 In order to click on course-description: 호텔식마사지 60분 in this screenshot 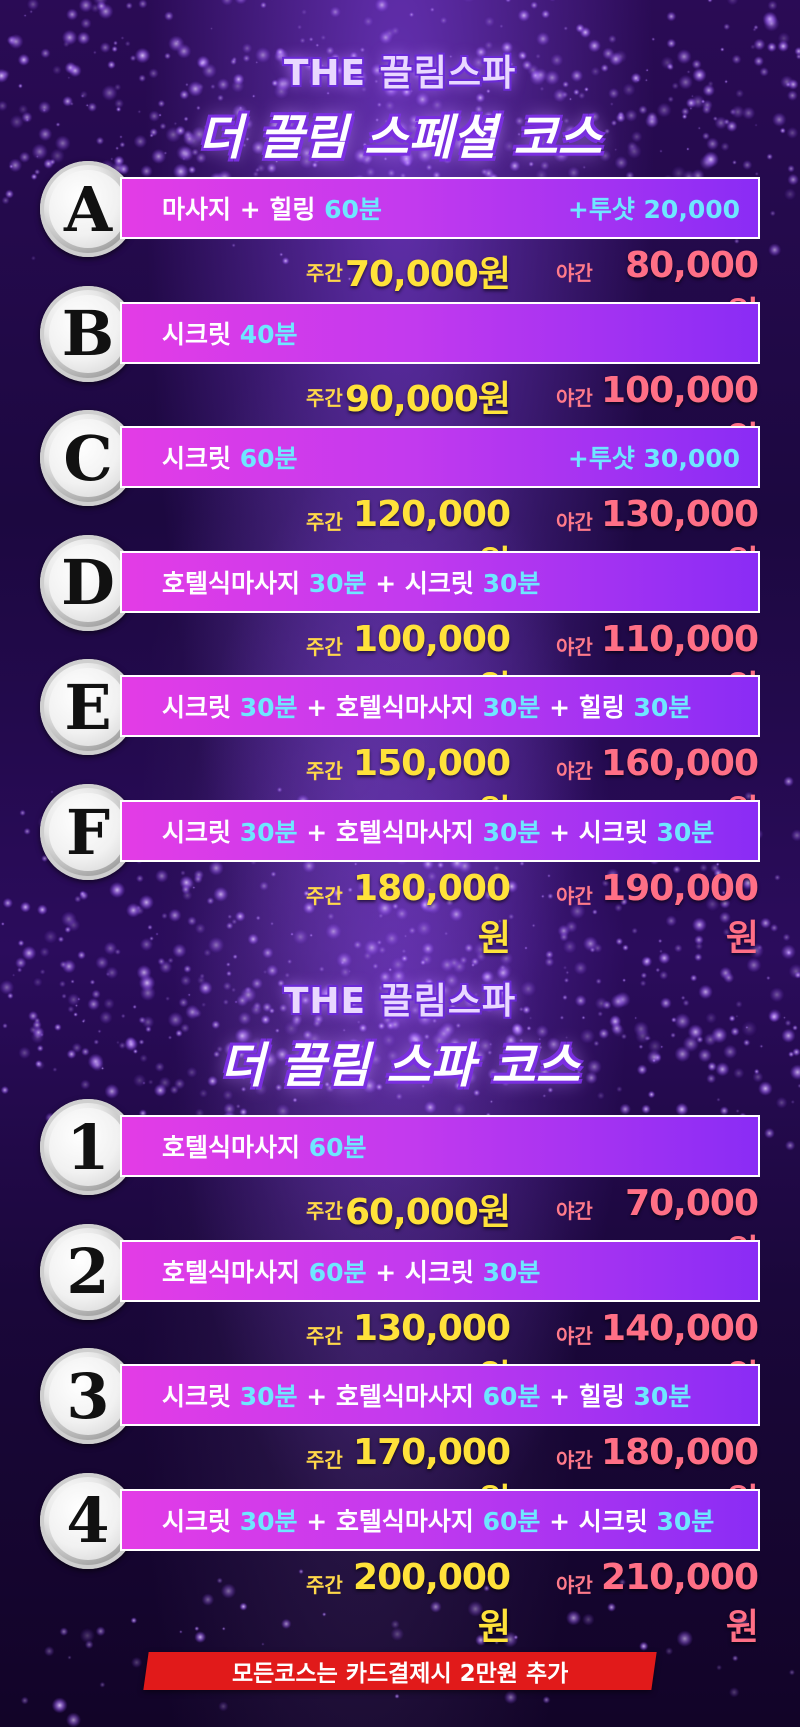, I will do `click(451, 1146)`.